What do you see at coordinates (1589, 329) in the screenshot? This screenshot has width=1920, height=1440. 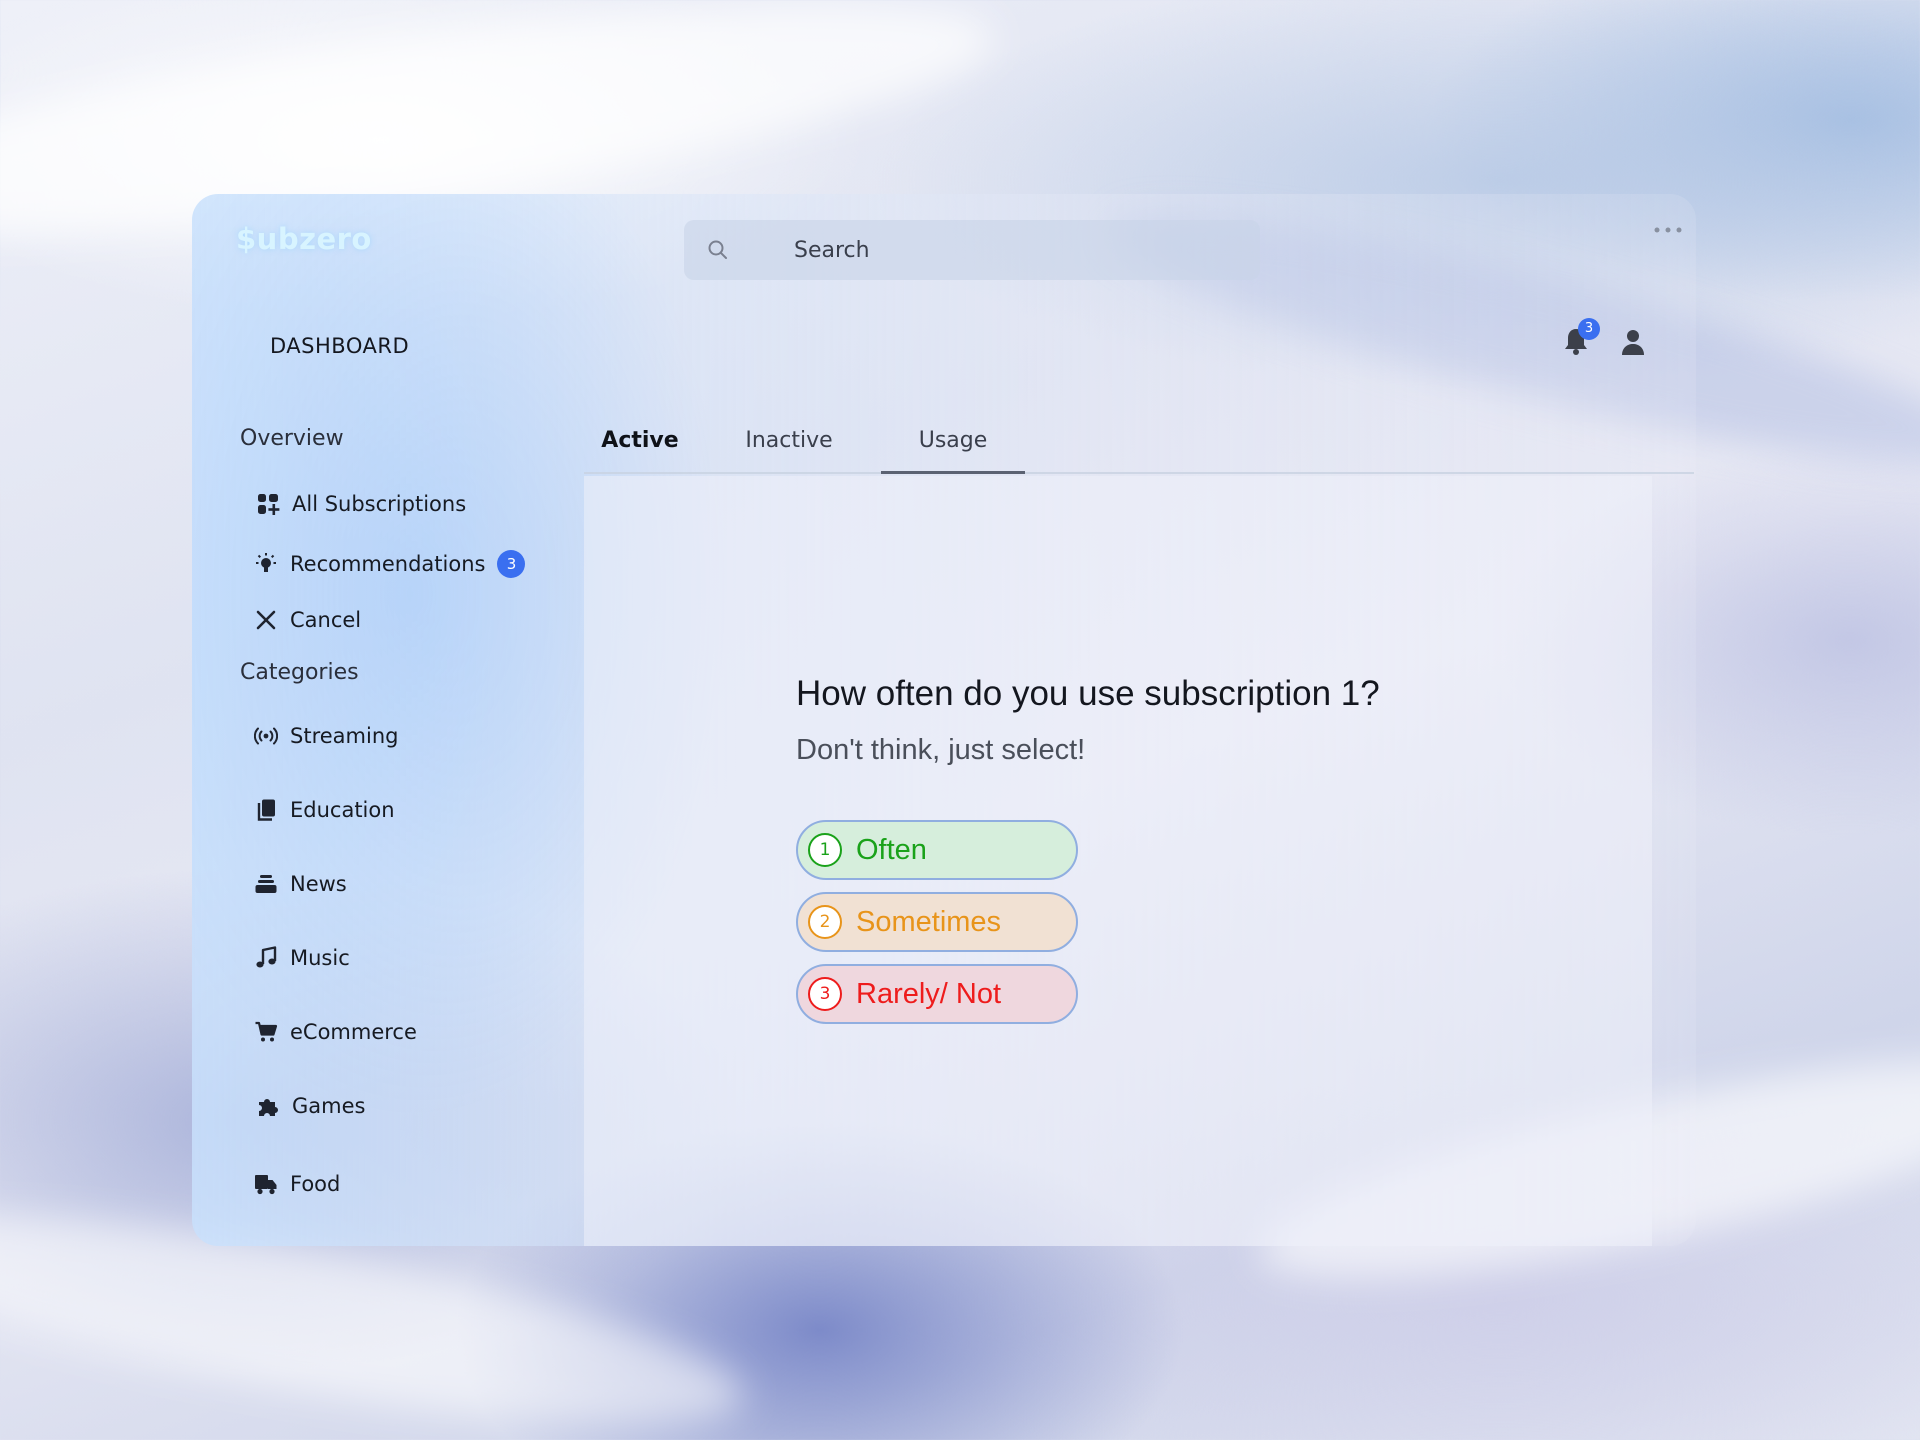 I see `notification-badge: 3` at bounding box center [1589, 329].